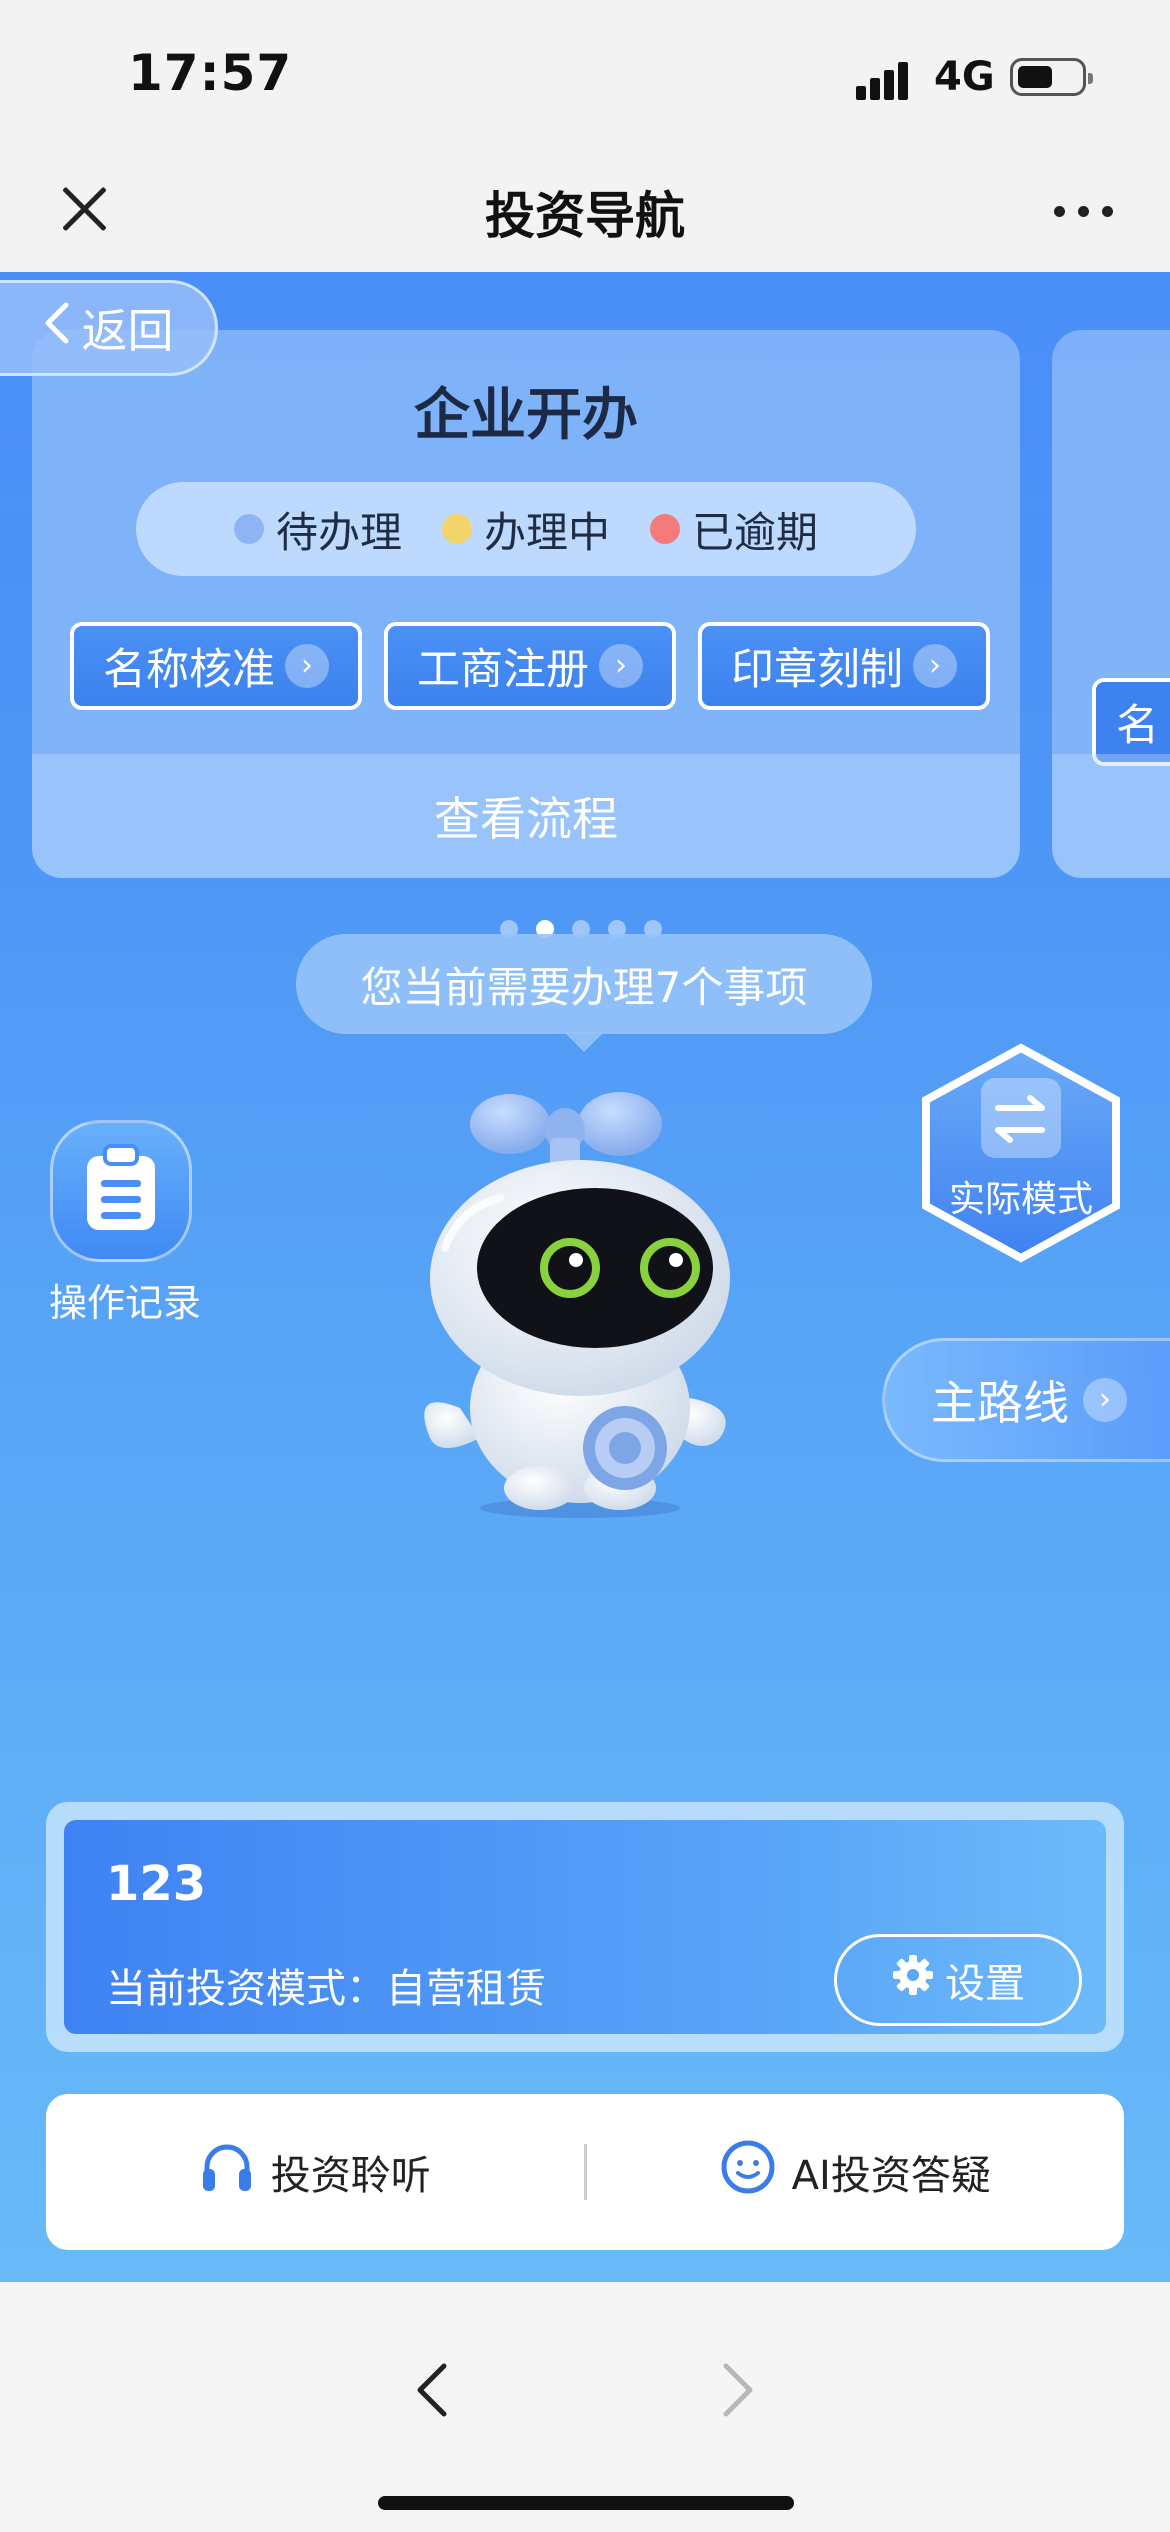  Describe the element at coordinates (127, 331) in the screenshot. I see `back-label: 返回` at that location.